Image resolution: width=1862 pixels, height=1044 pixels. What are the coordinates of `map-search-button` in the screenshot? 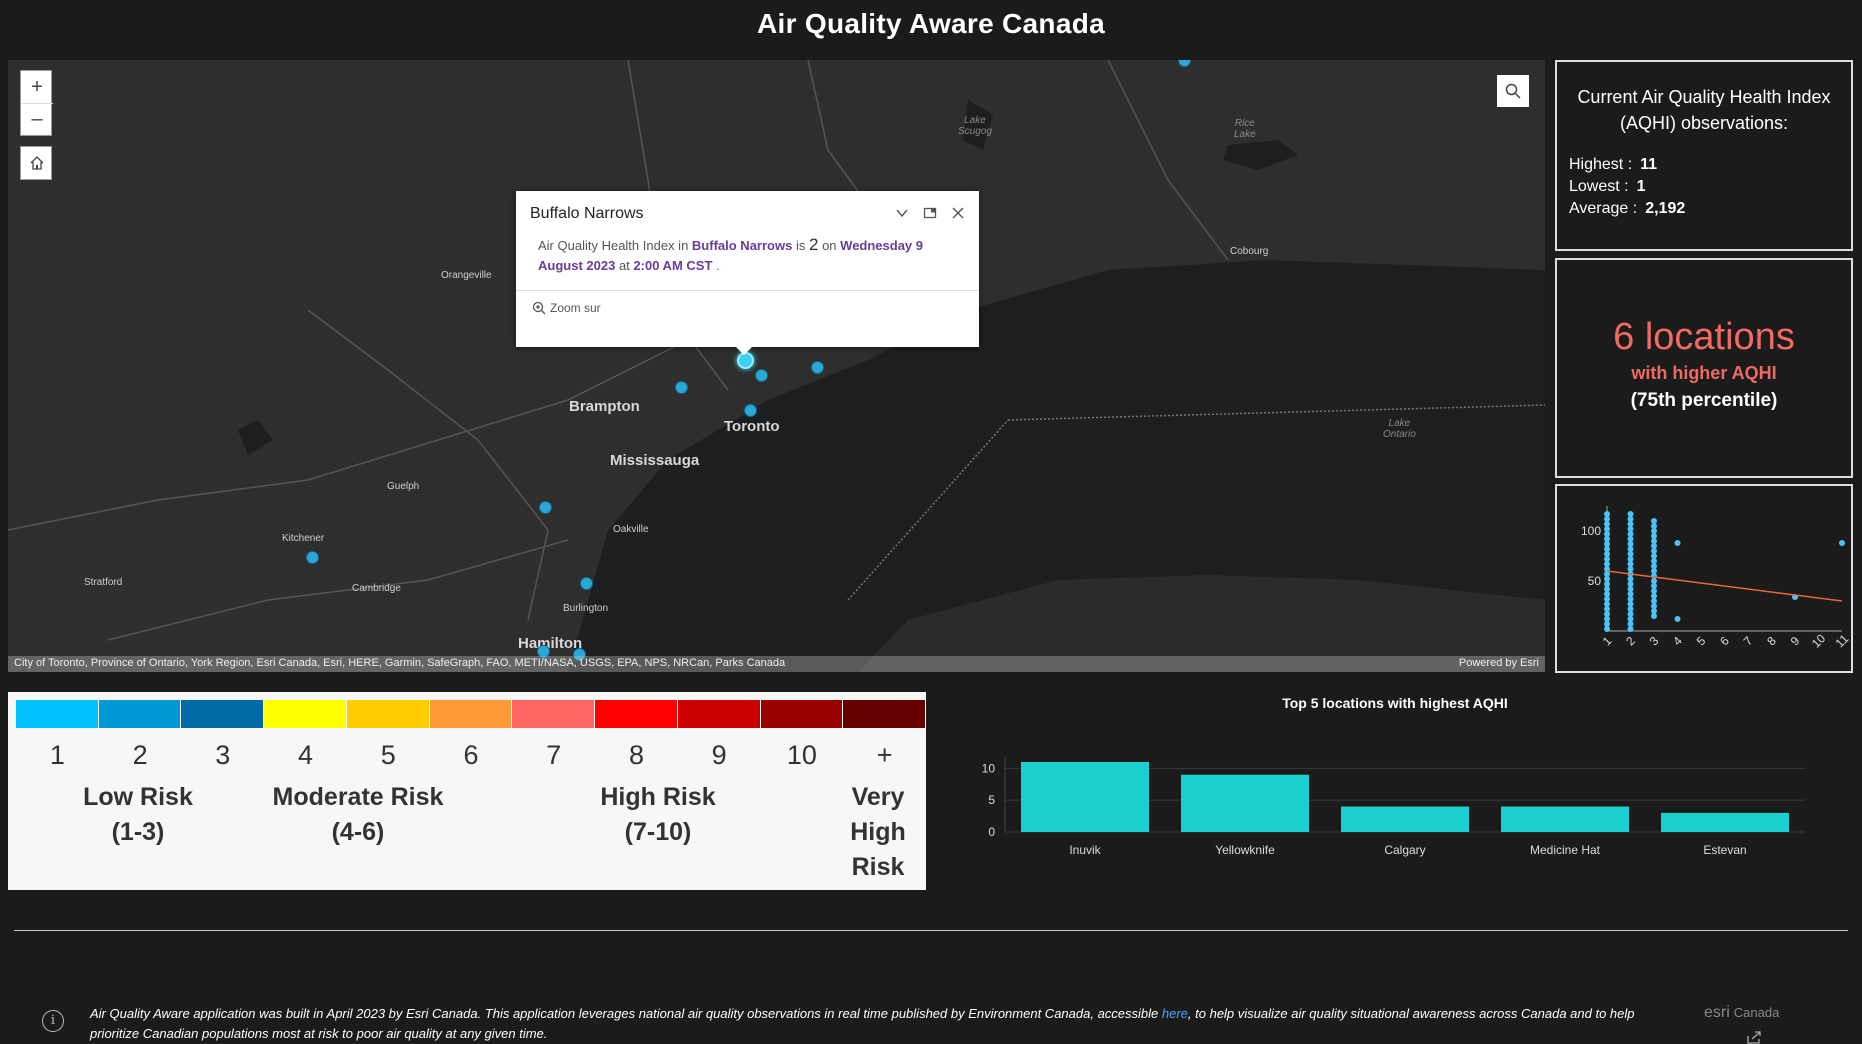 It's located at (1513, 91).